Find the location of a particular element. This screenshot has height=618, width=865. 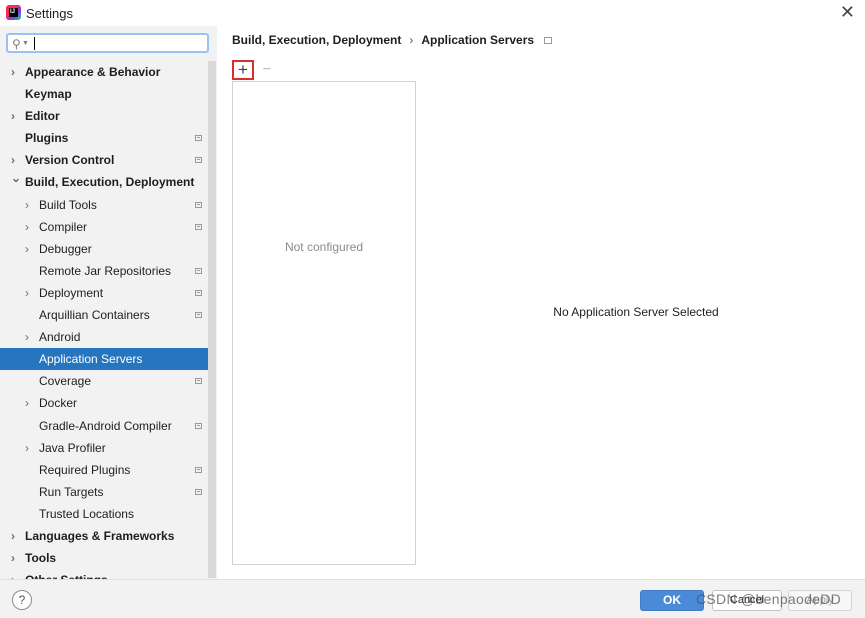

sidebar-item-label: Java Profiler is located at coordinates (72, 447).